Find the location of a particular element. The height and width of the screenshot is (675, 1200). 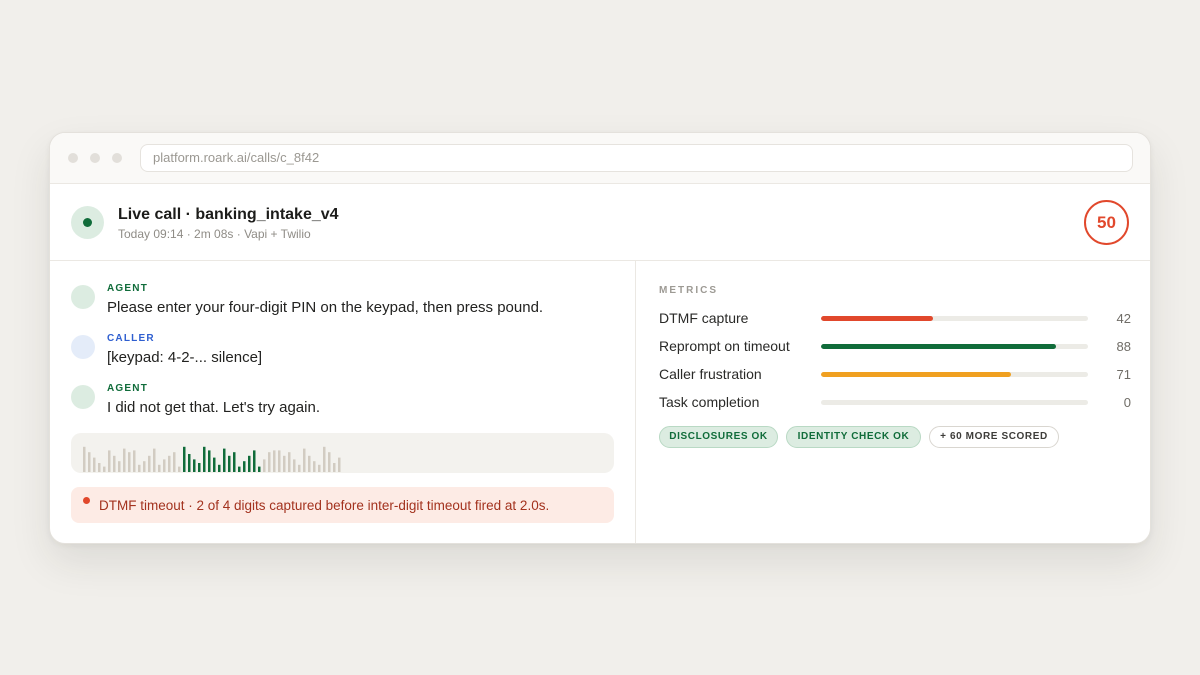

browser-chrome: platform.roark.ai/calls/c_8f42 is located at coordinates (600, 158).